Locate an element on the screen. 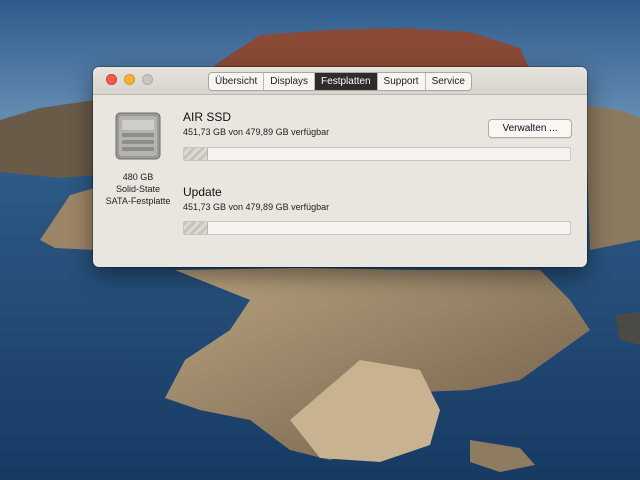 This screenshot has width=640, height=480. volume-availability: 451,73 GB von 479,89 GB verfügbar is located at coordinates (256, 207).